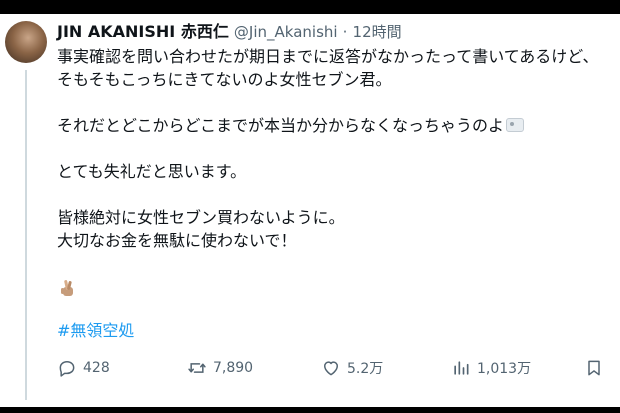  Describe the element at coordinates (67, 369) in the screenshot. I see `reply-icon` at that location.